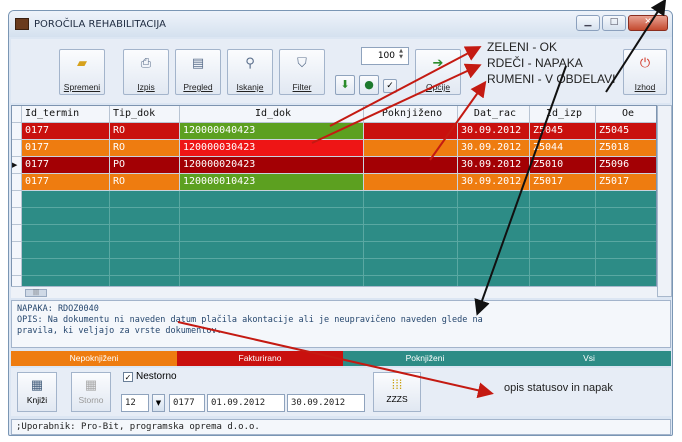 The width and height of the screenshot is (682, 442). I want to click on table-cell: Z5010, so click(563, 165).